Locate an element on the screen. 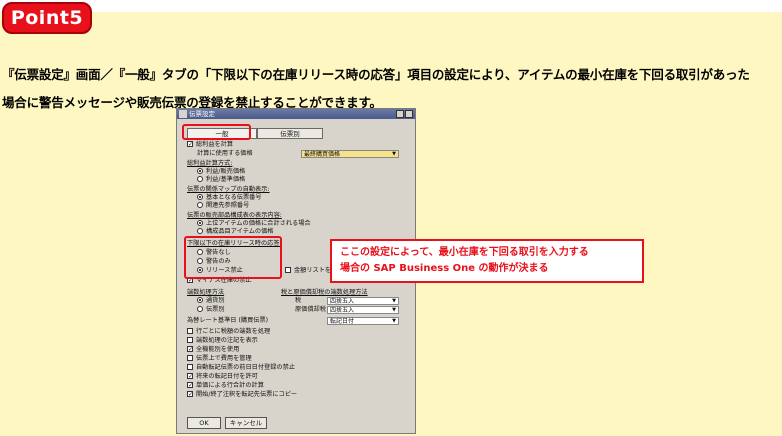  dialog-title-bar: 伝票設定 is located at coordinates (296, 114).